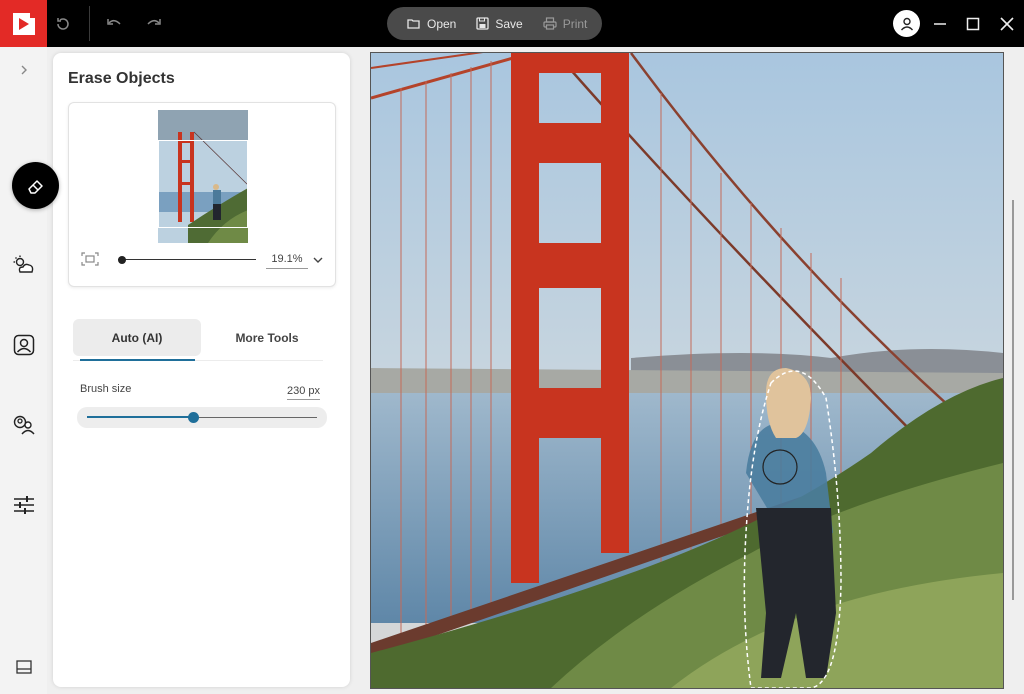 This screenshot has height=694, width=1024. Describe the element at coordinates (287, 261) in the screenshot. I see `zoom-value: 19.1%` at that location.